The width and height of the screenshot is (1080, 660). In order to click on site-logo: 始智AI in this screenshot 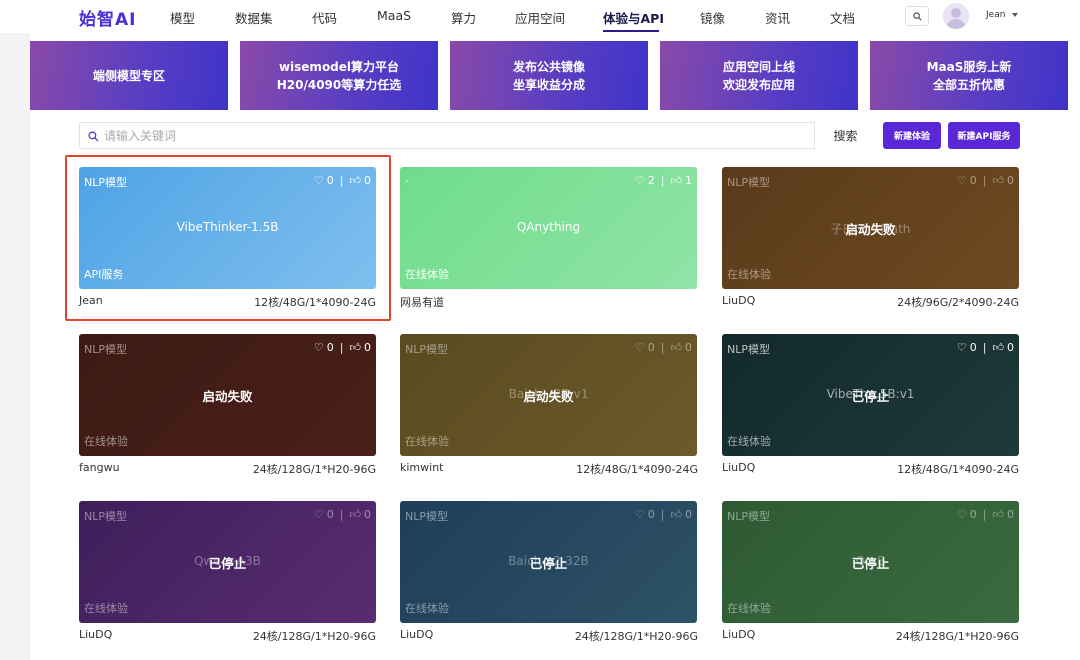, I will do `click(107, 17)`.